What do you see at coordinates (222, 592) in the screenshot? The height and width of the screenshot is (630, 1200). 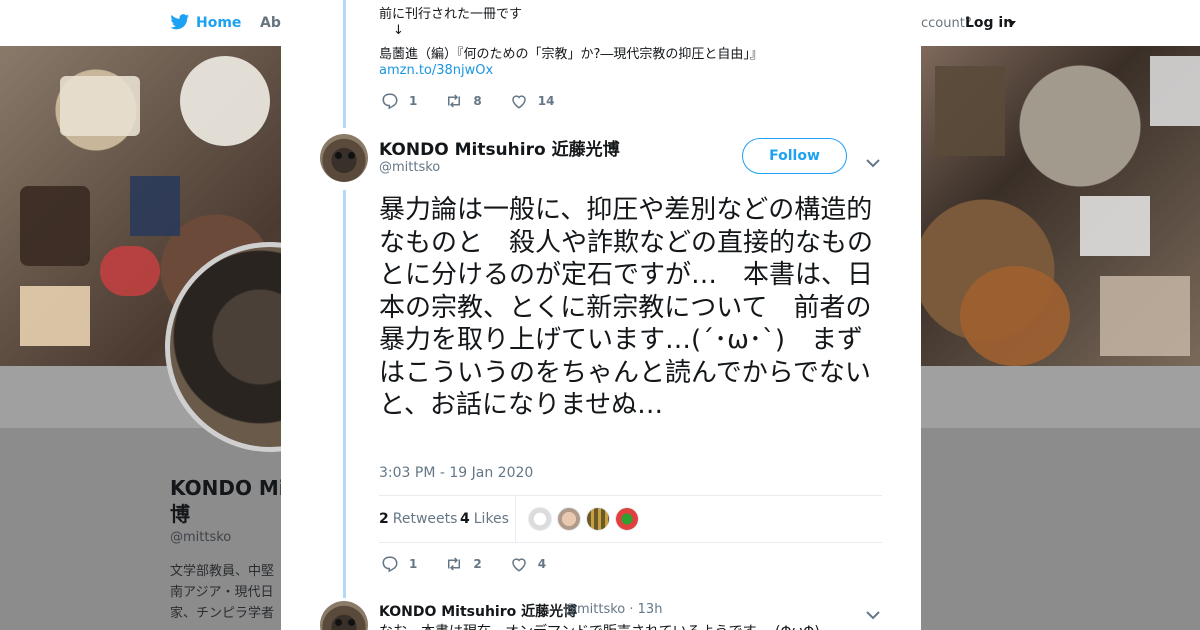 I see `profile-bio: 文学部教員、中堅 南アジア・現代日 家、チンピラ学者` at bounding box center [222, 592].